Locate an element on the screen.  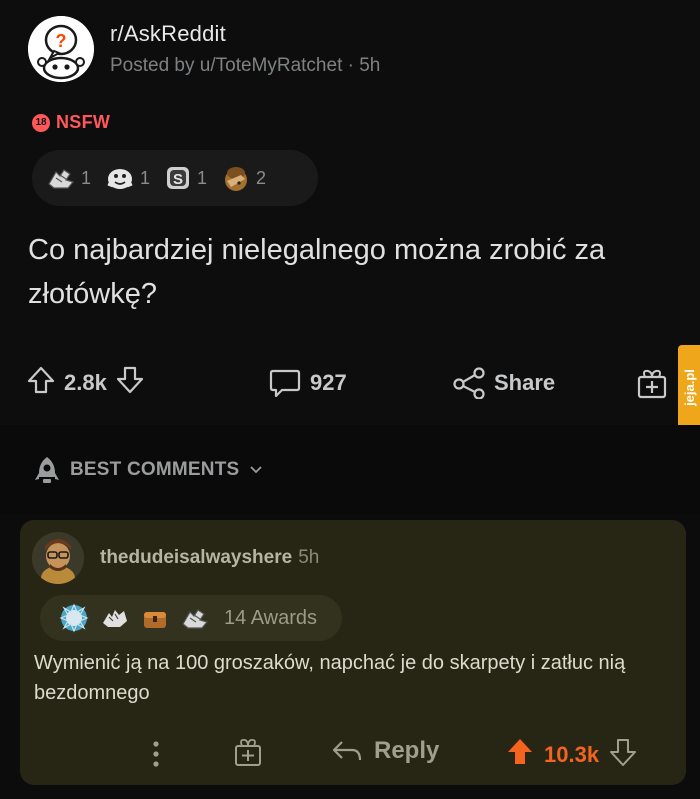
rocket-icon is located at coordinates (47, 470).